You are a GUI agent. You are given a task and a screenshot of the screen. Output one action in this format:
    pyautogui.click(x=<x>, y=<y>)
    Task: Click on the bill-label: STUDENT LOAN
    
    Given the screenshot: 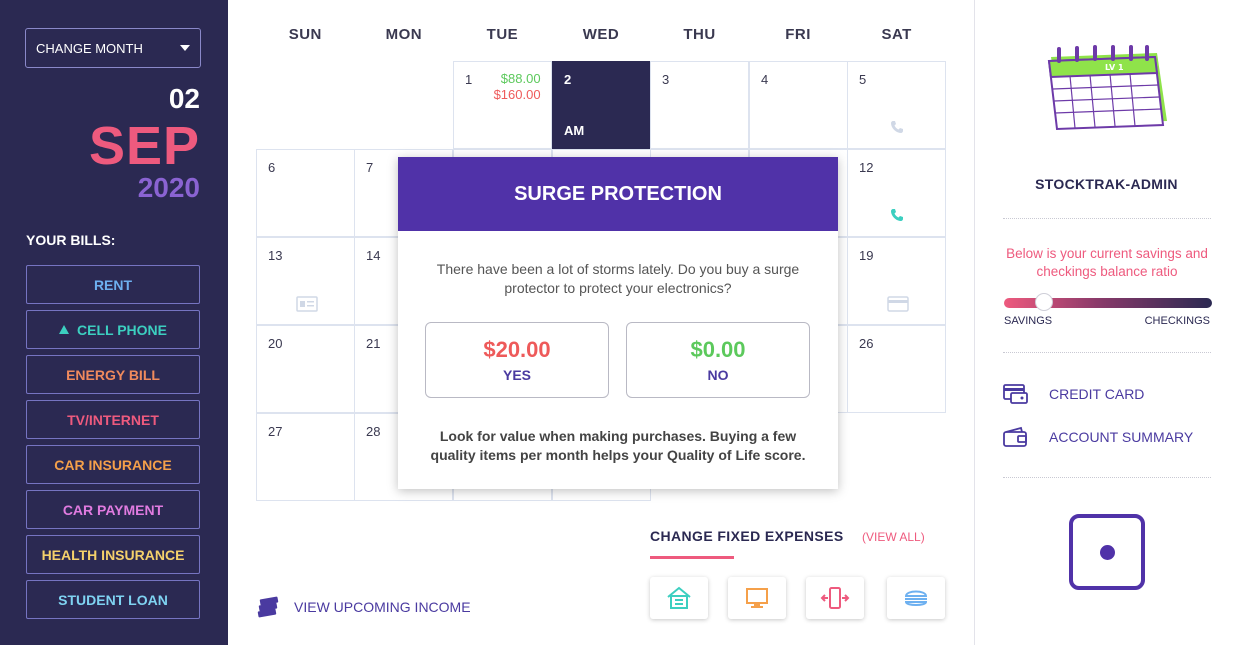 What is the action you would take?
    pyautogui.click(x=113, y=599)
    